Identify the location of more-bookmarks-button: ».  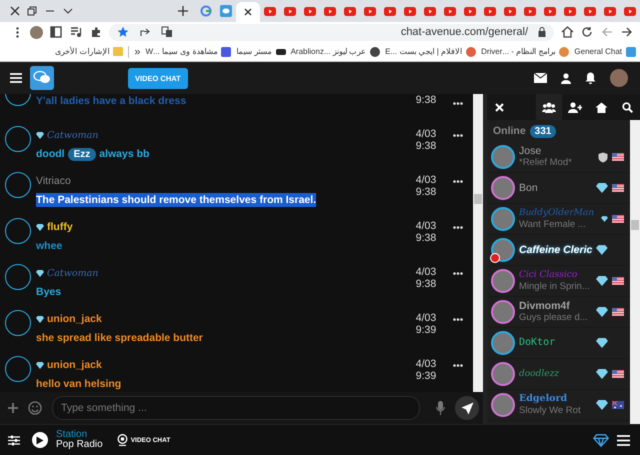
(137, 52).